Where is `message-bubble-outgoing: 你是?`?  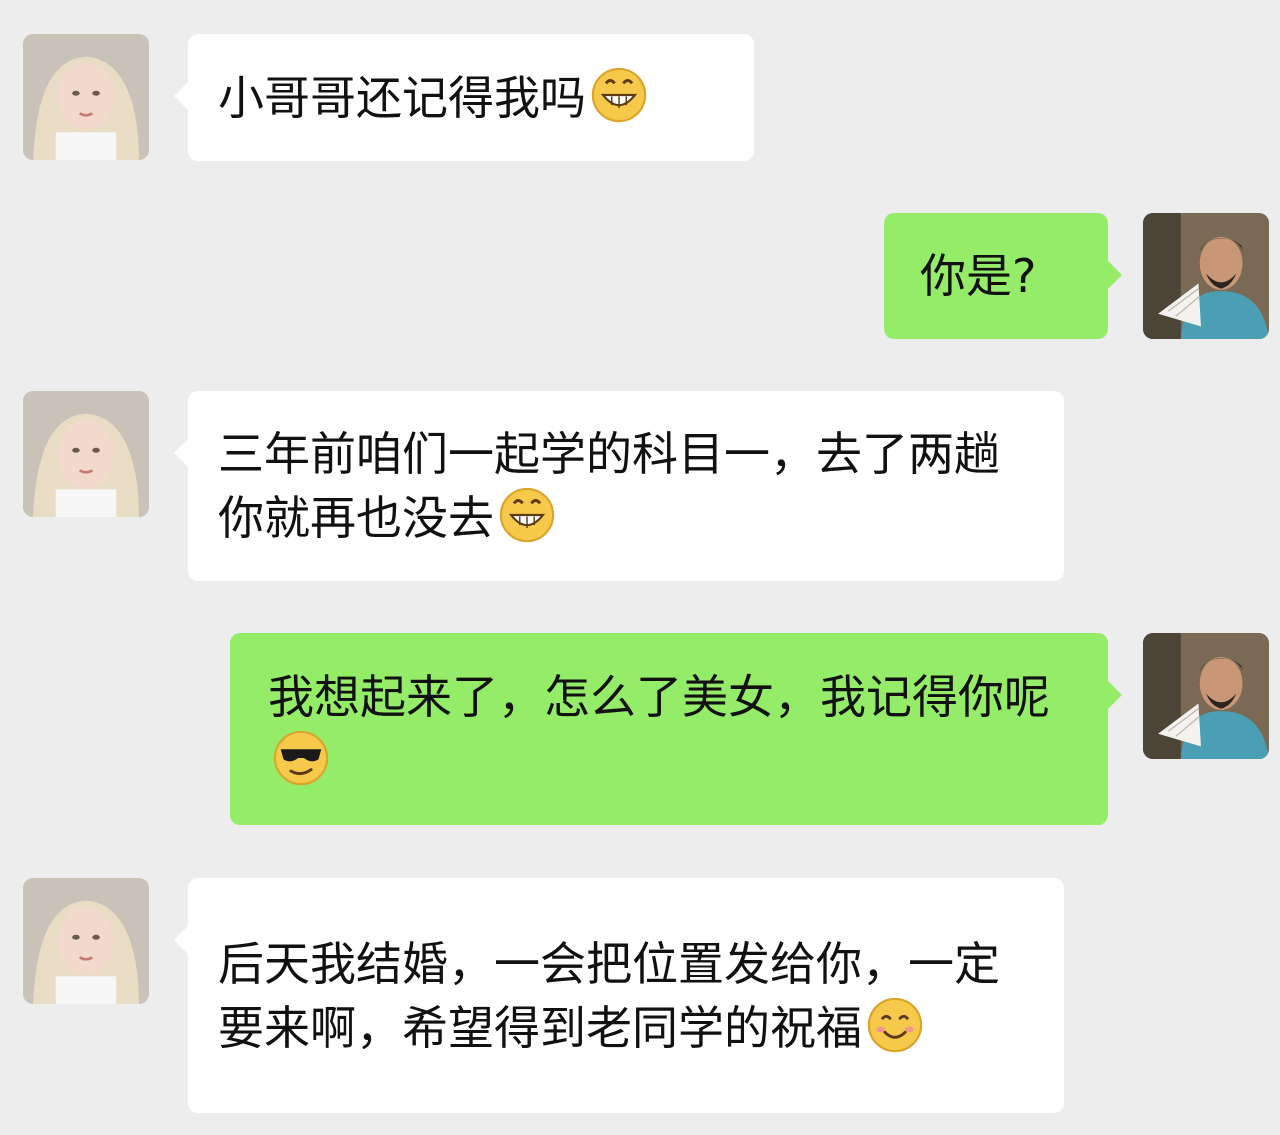
message-bubble-outgoing: 你是? is located at coordinates (1003, 276).